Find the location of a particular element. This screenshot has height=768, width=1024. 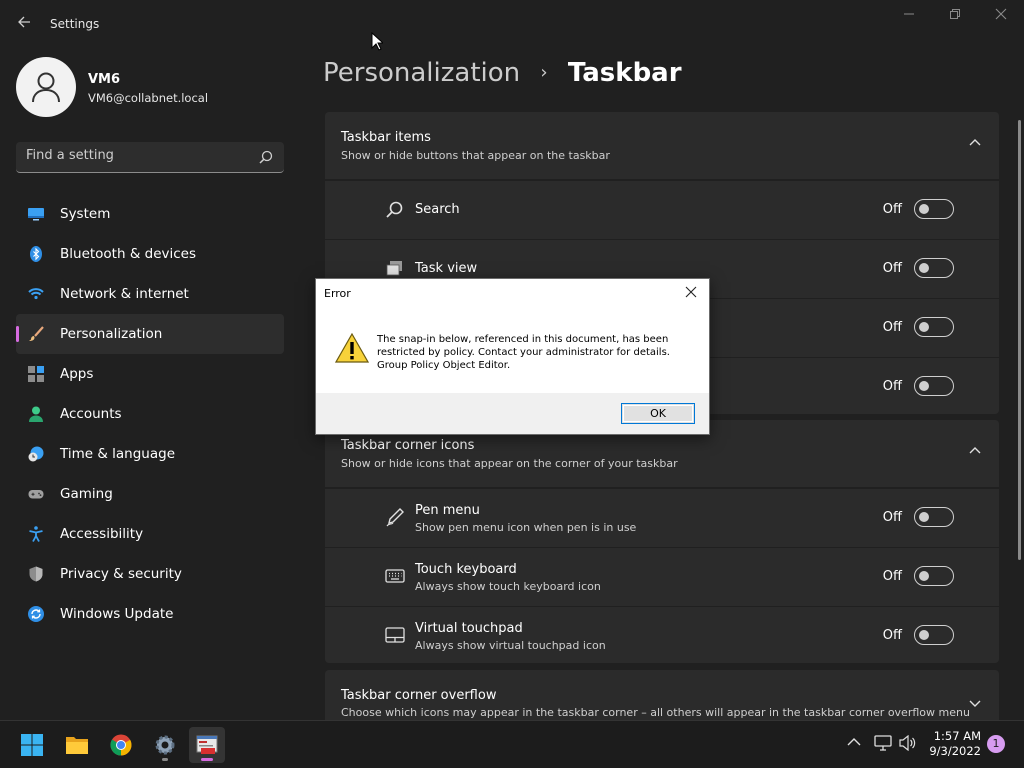

setting-row-search: Search Off is located at coordinates (662, 210).